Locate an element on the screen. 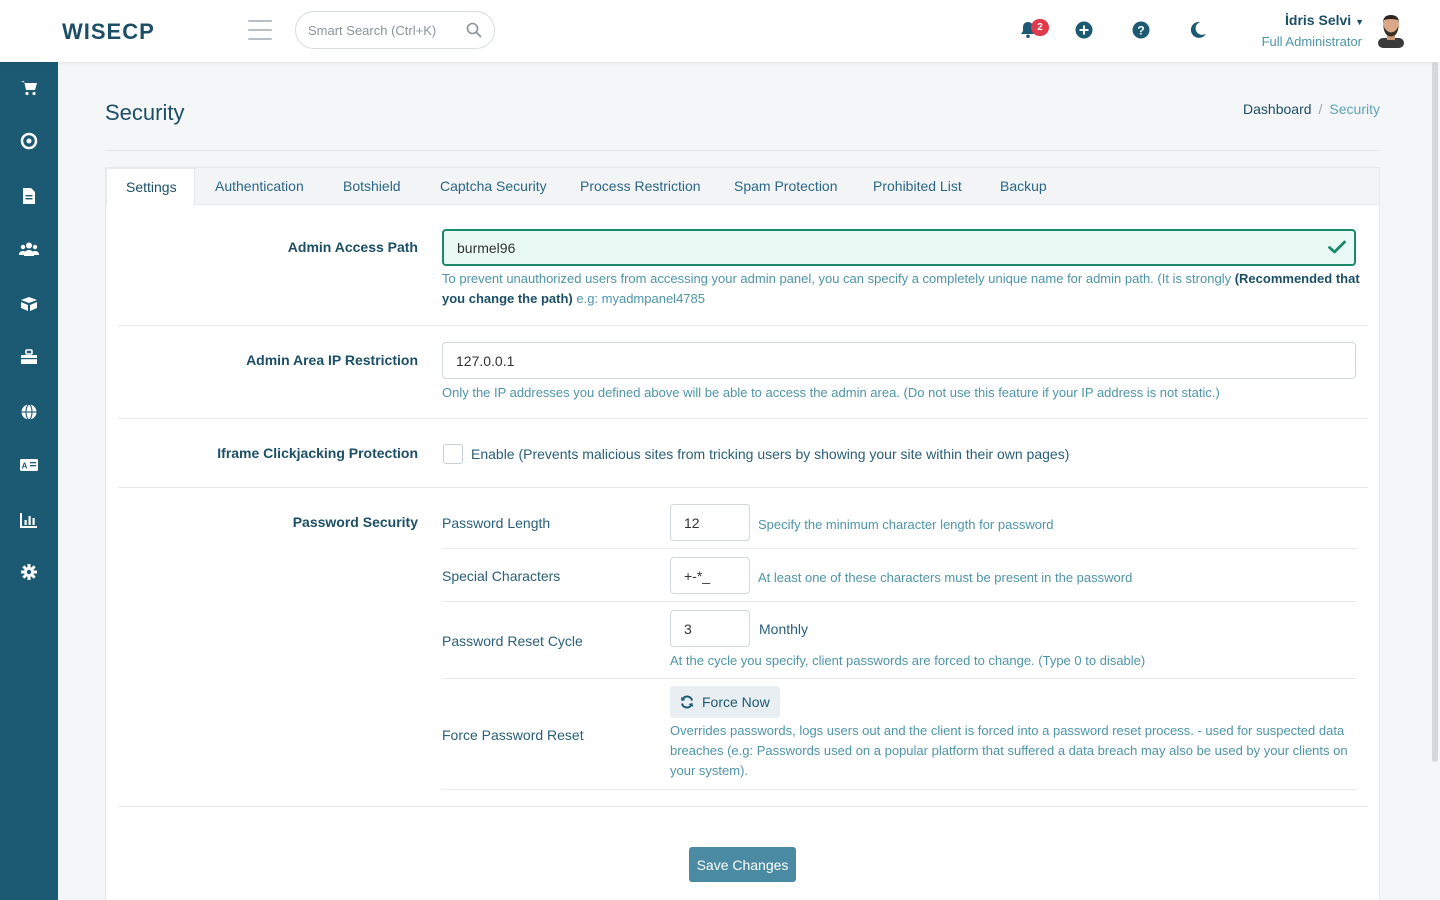 The width and height of the screenshot is (1440, 900). gear-icon is located at coordinates (29, 572).